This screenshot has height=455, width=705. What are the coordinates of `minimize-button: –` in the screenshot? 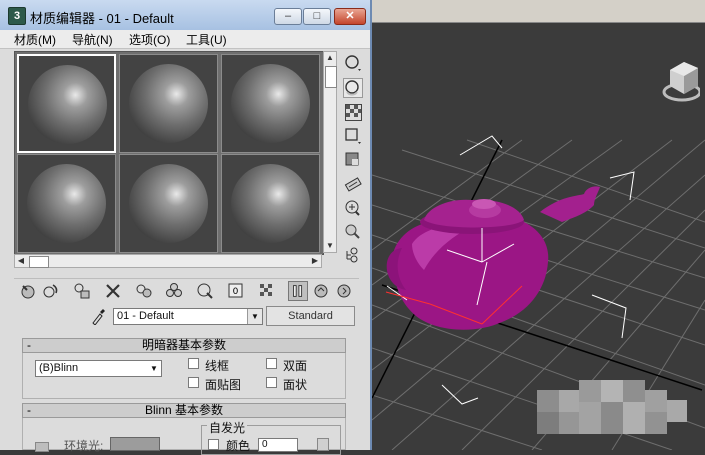 It's located at (288, 16).